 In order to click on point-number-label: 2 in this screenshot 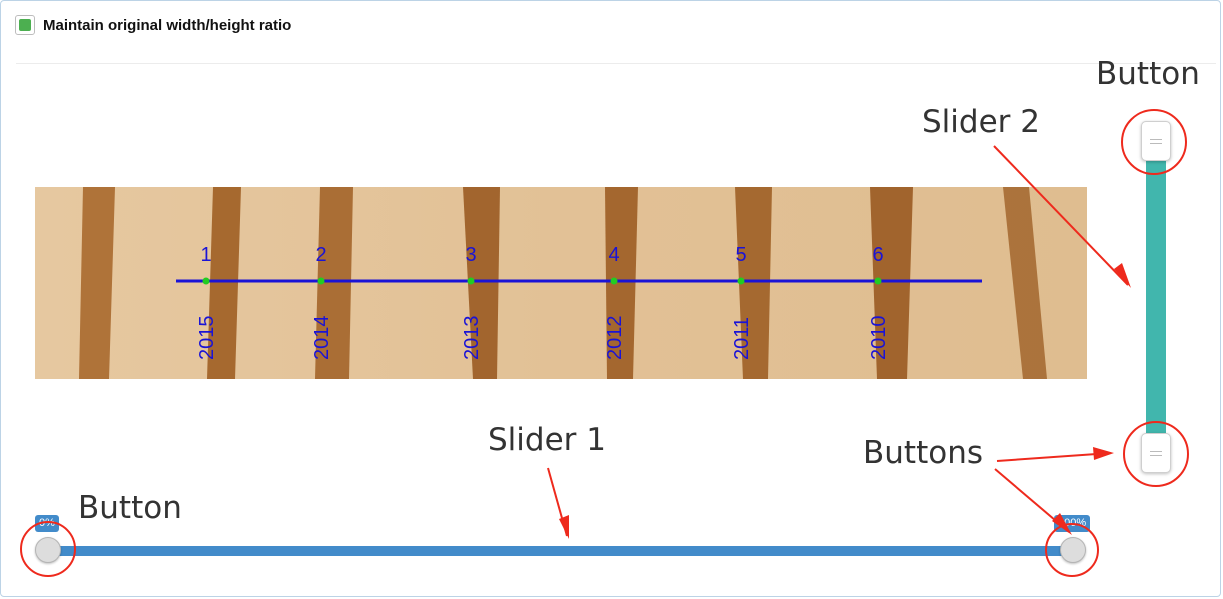, I will do `click(320, 255)`.